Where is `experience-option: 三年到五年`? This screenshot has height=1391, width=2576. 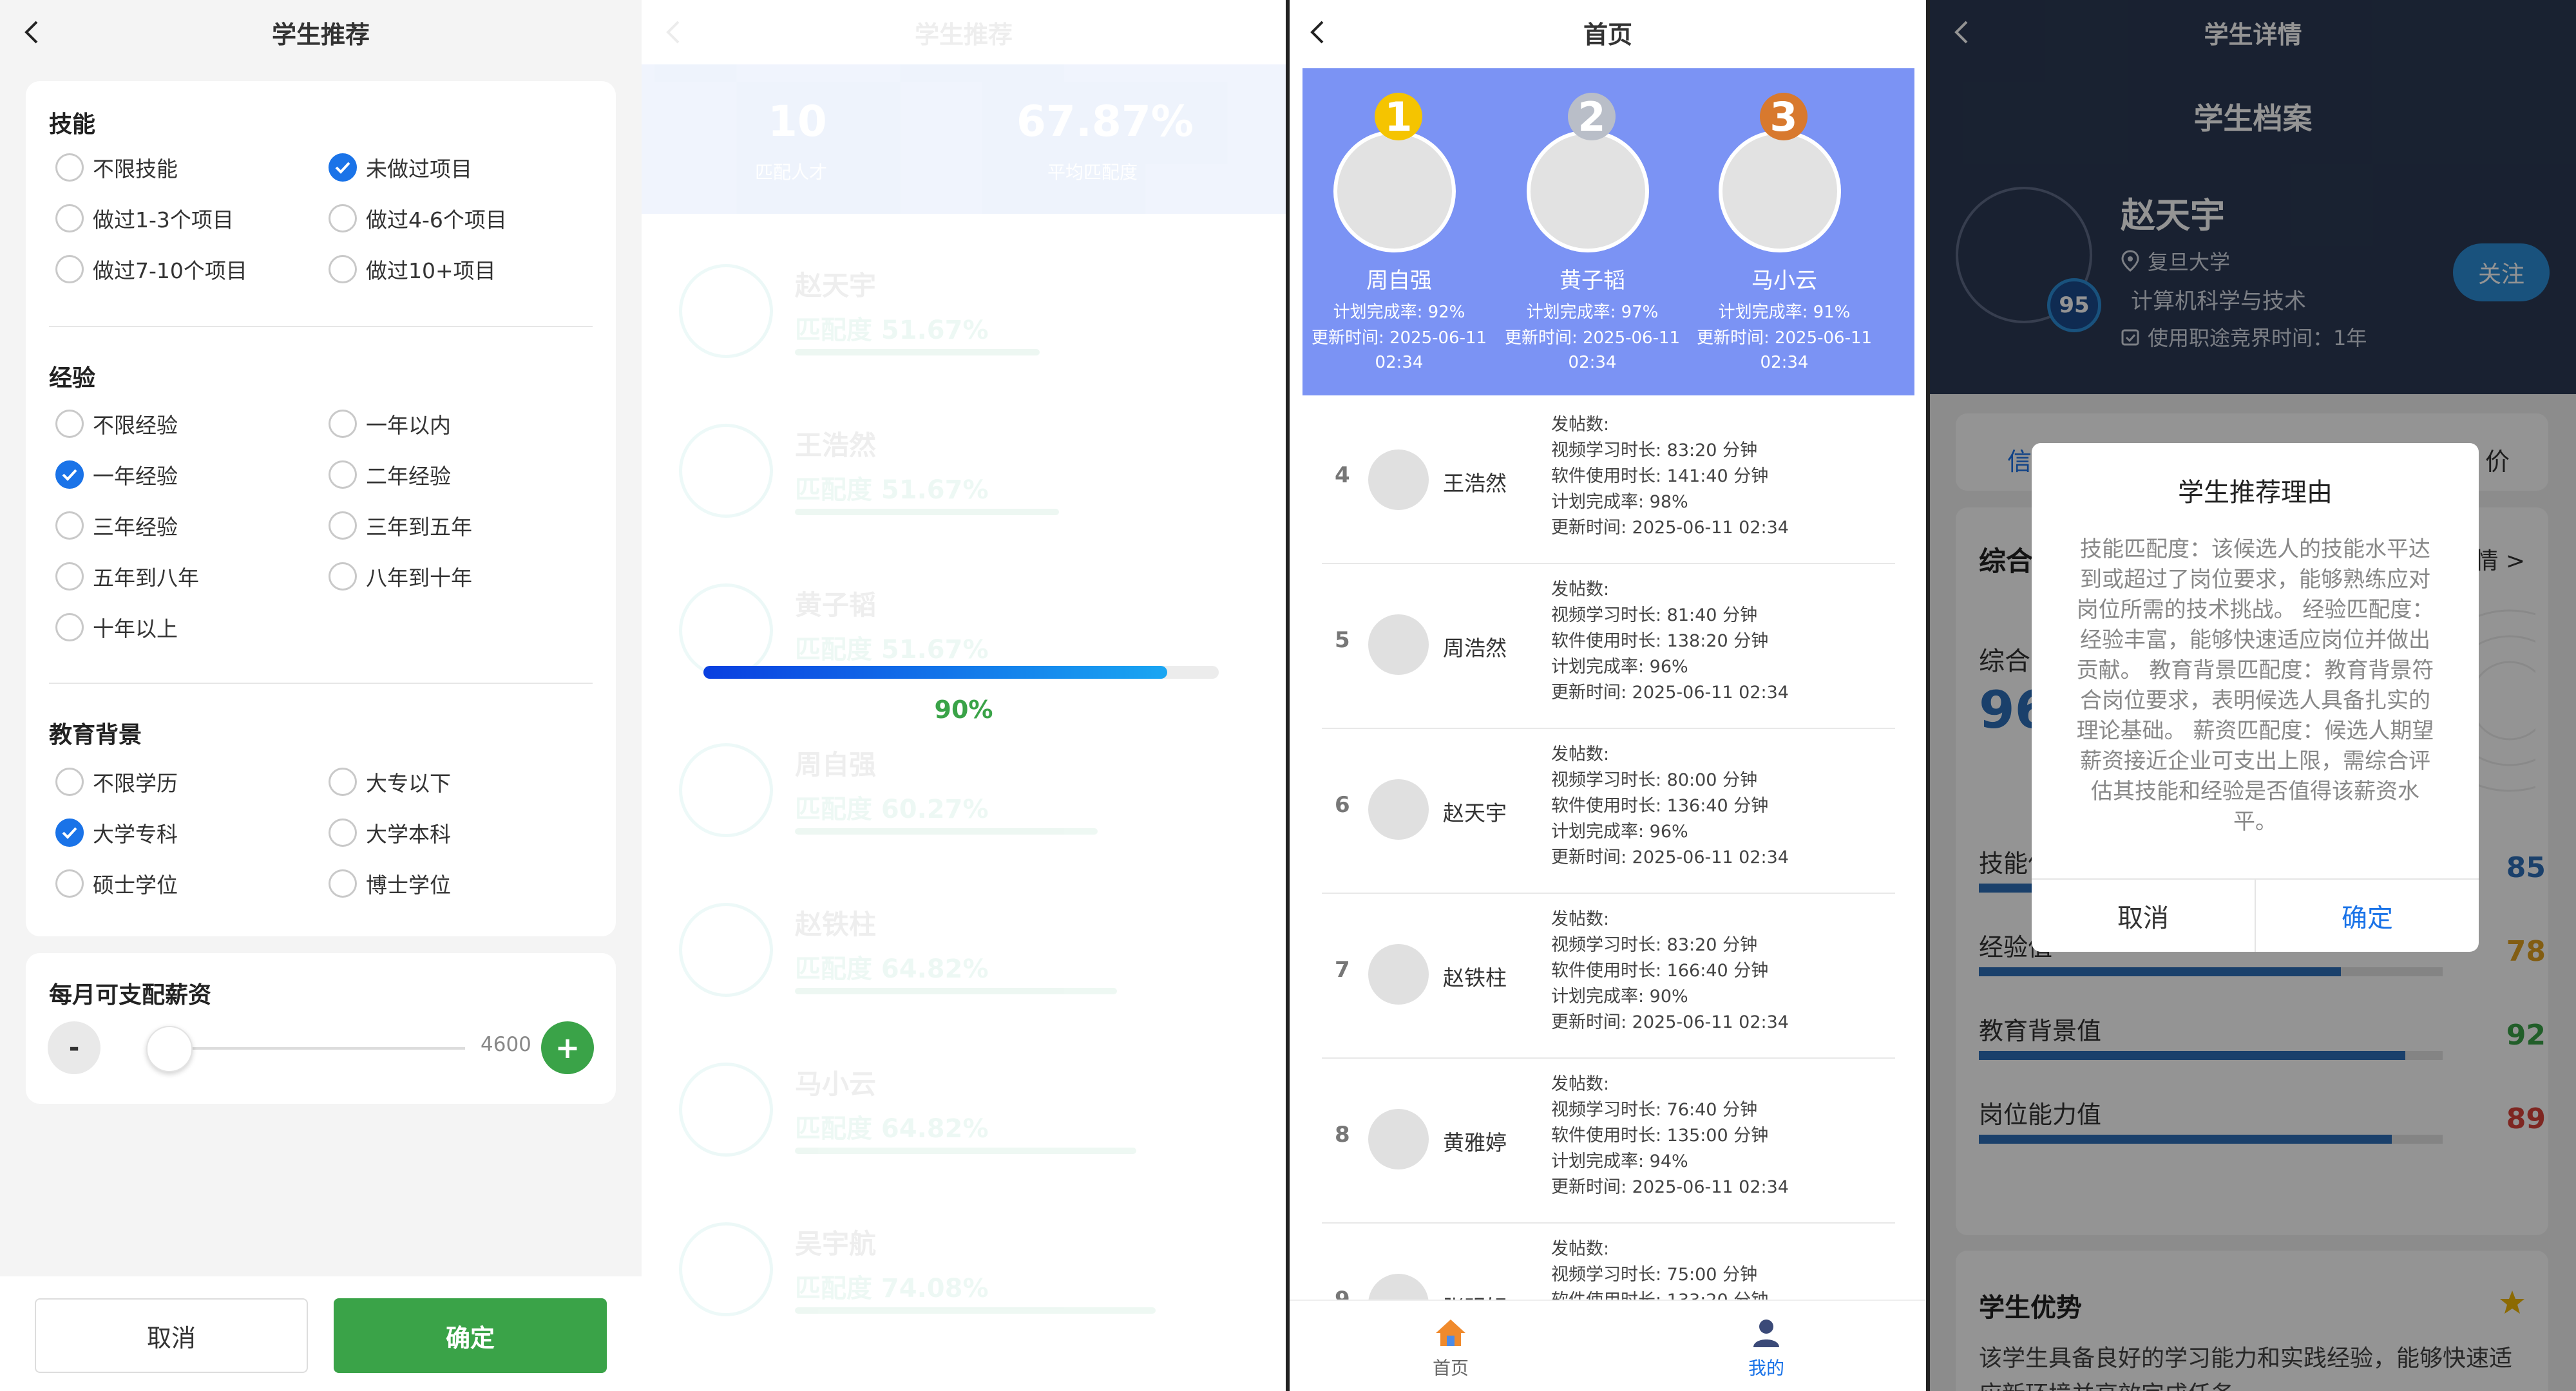 experience-option: 三年到五年 is located at coordinates (400, 525).